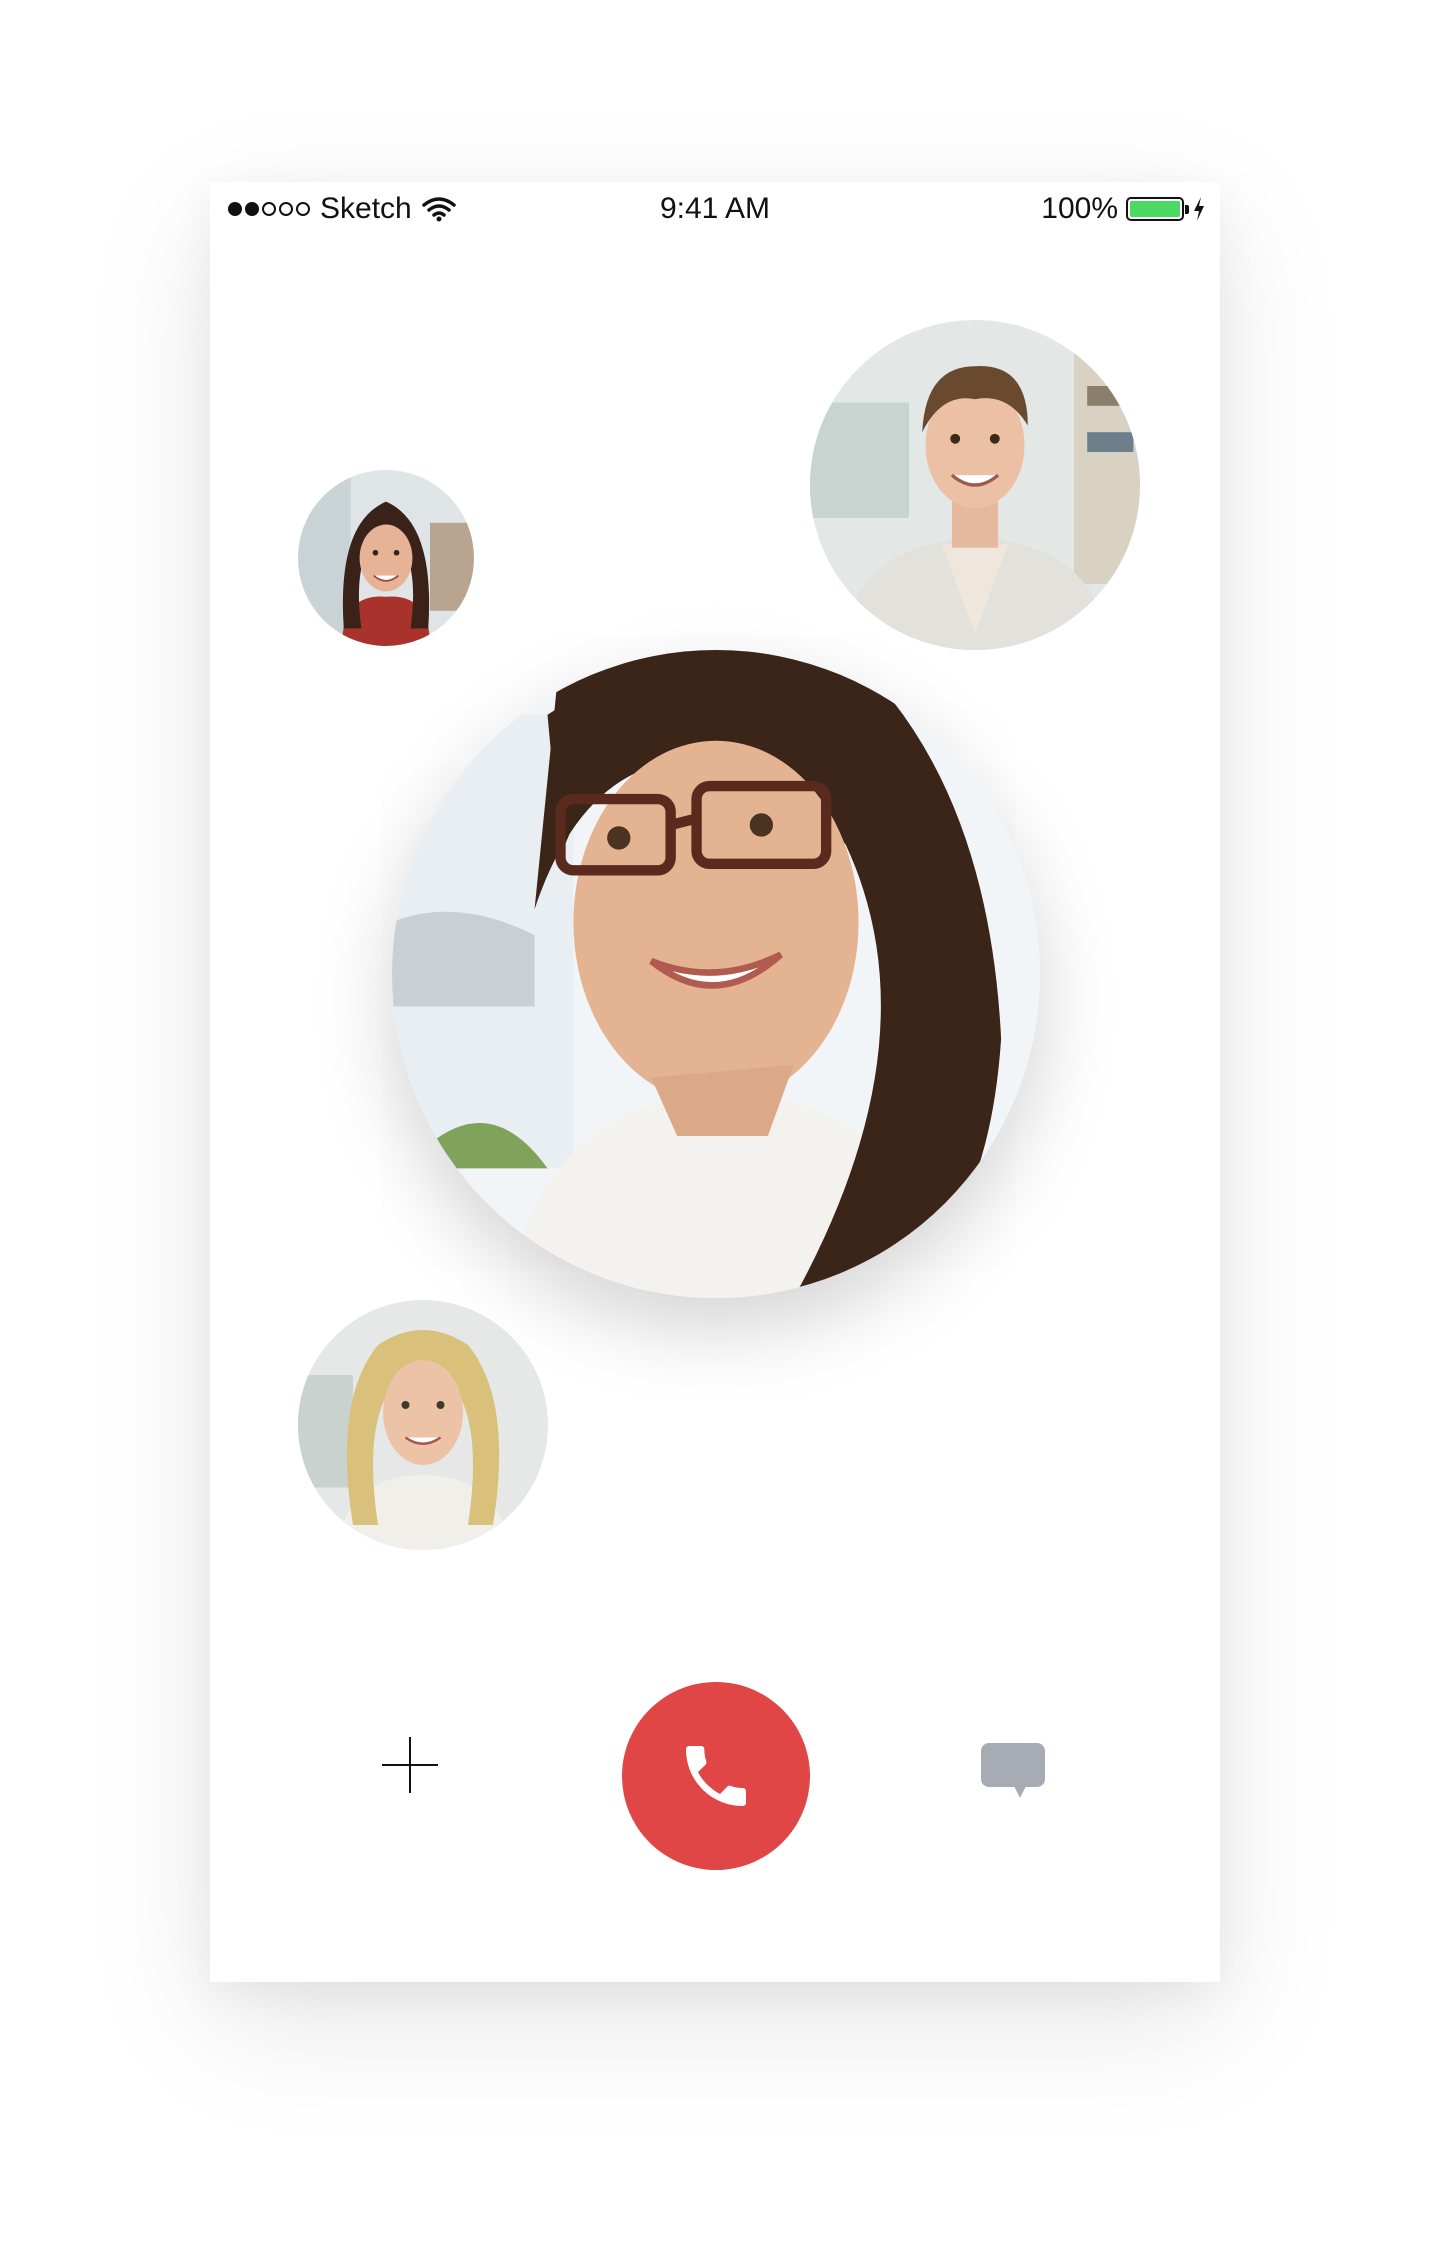 This screenshot has width=1450, height=2250. I want to click on chat-button, so click(1013, 1772).